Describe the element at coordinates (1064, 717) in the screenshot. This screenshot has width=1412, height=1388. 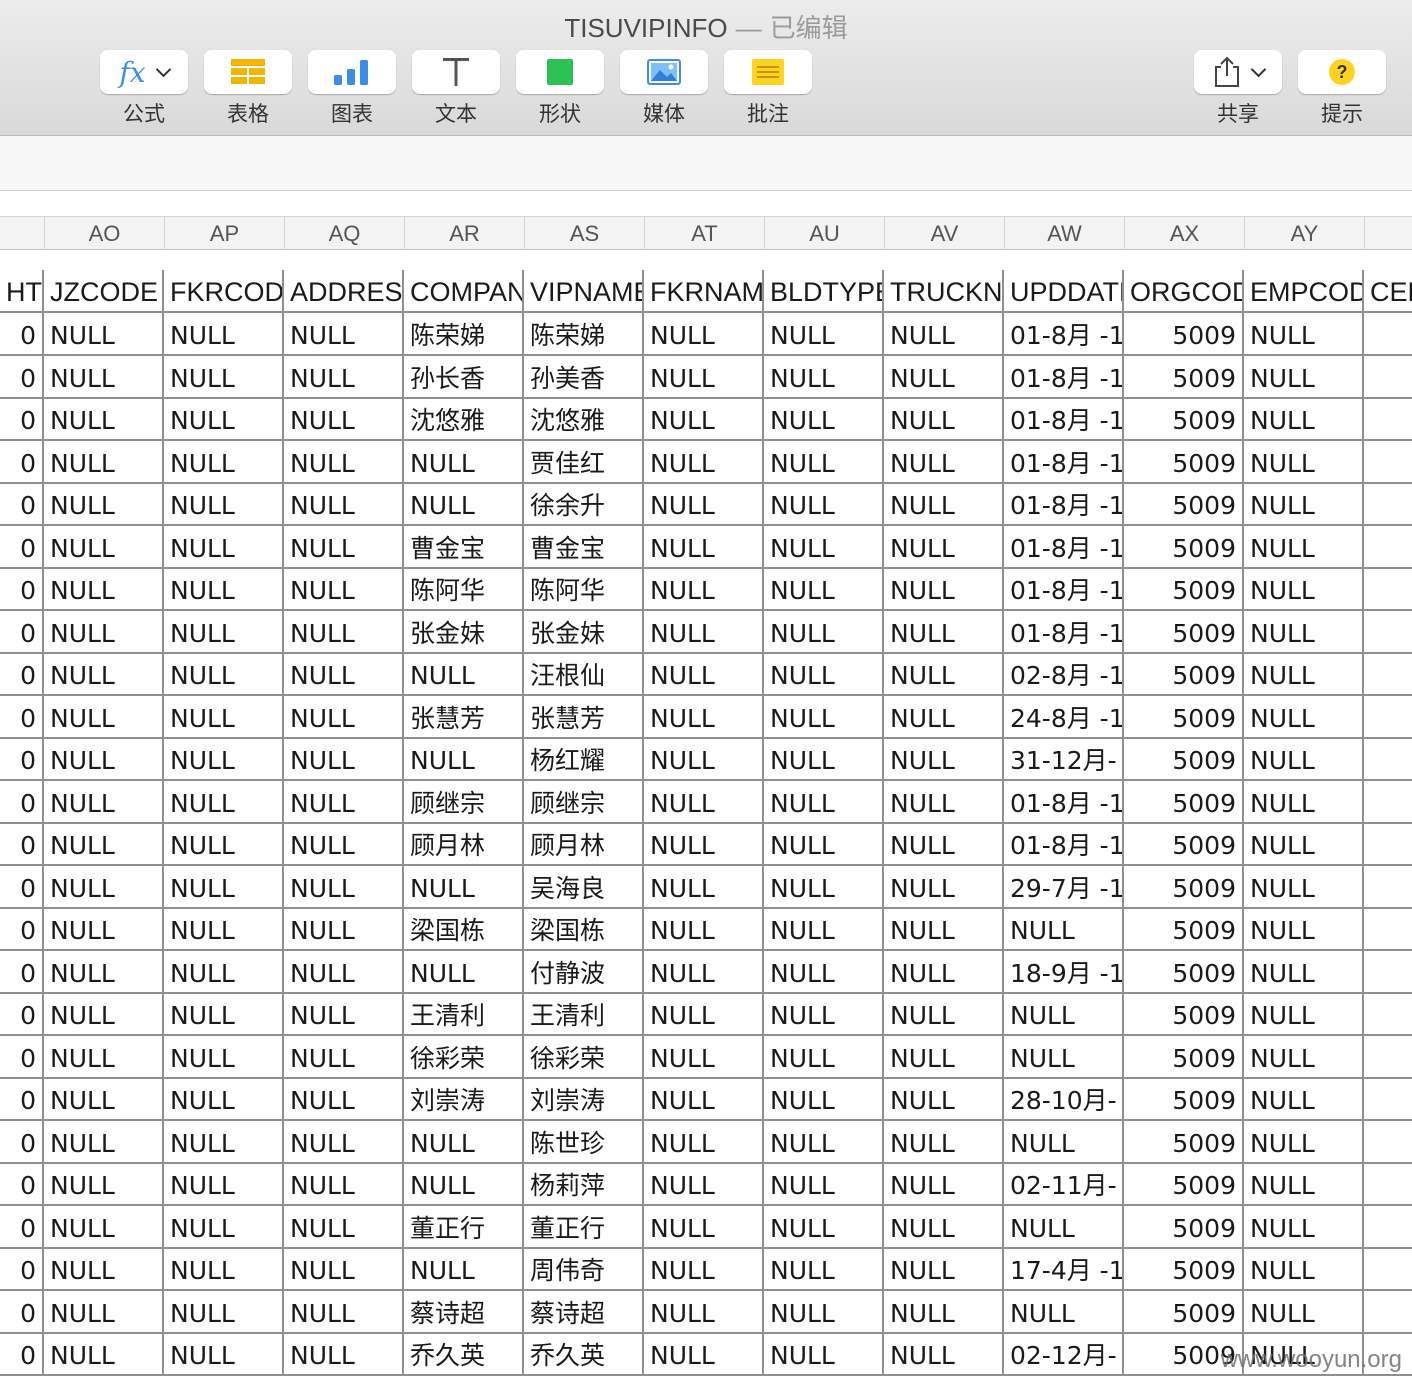
I see `table-cell: 24-8月 -1` at that location.